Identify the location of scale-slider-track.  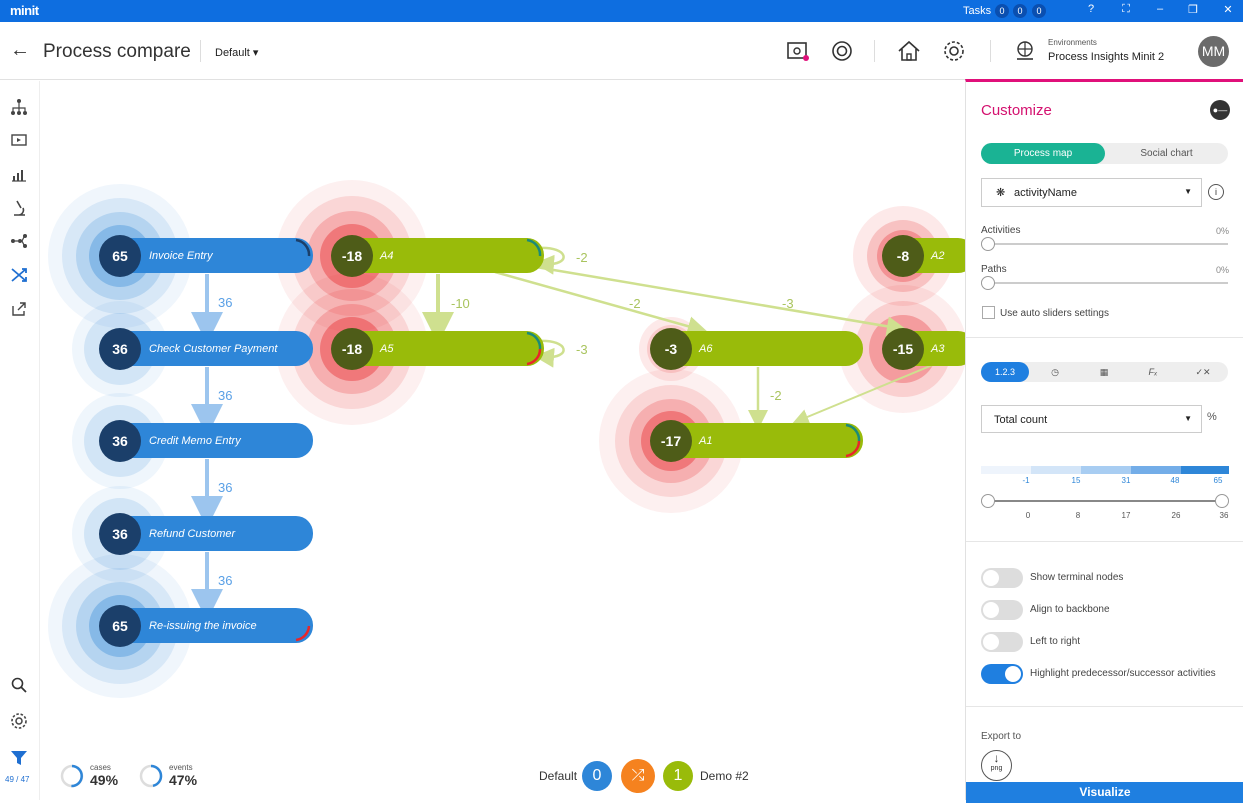
(1105, 501).